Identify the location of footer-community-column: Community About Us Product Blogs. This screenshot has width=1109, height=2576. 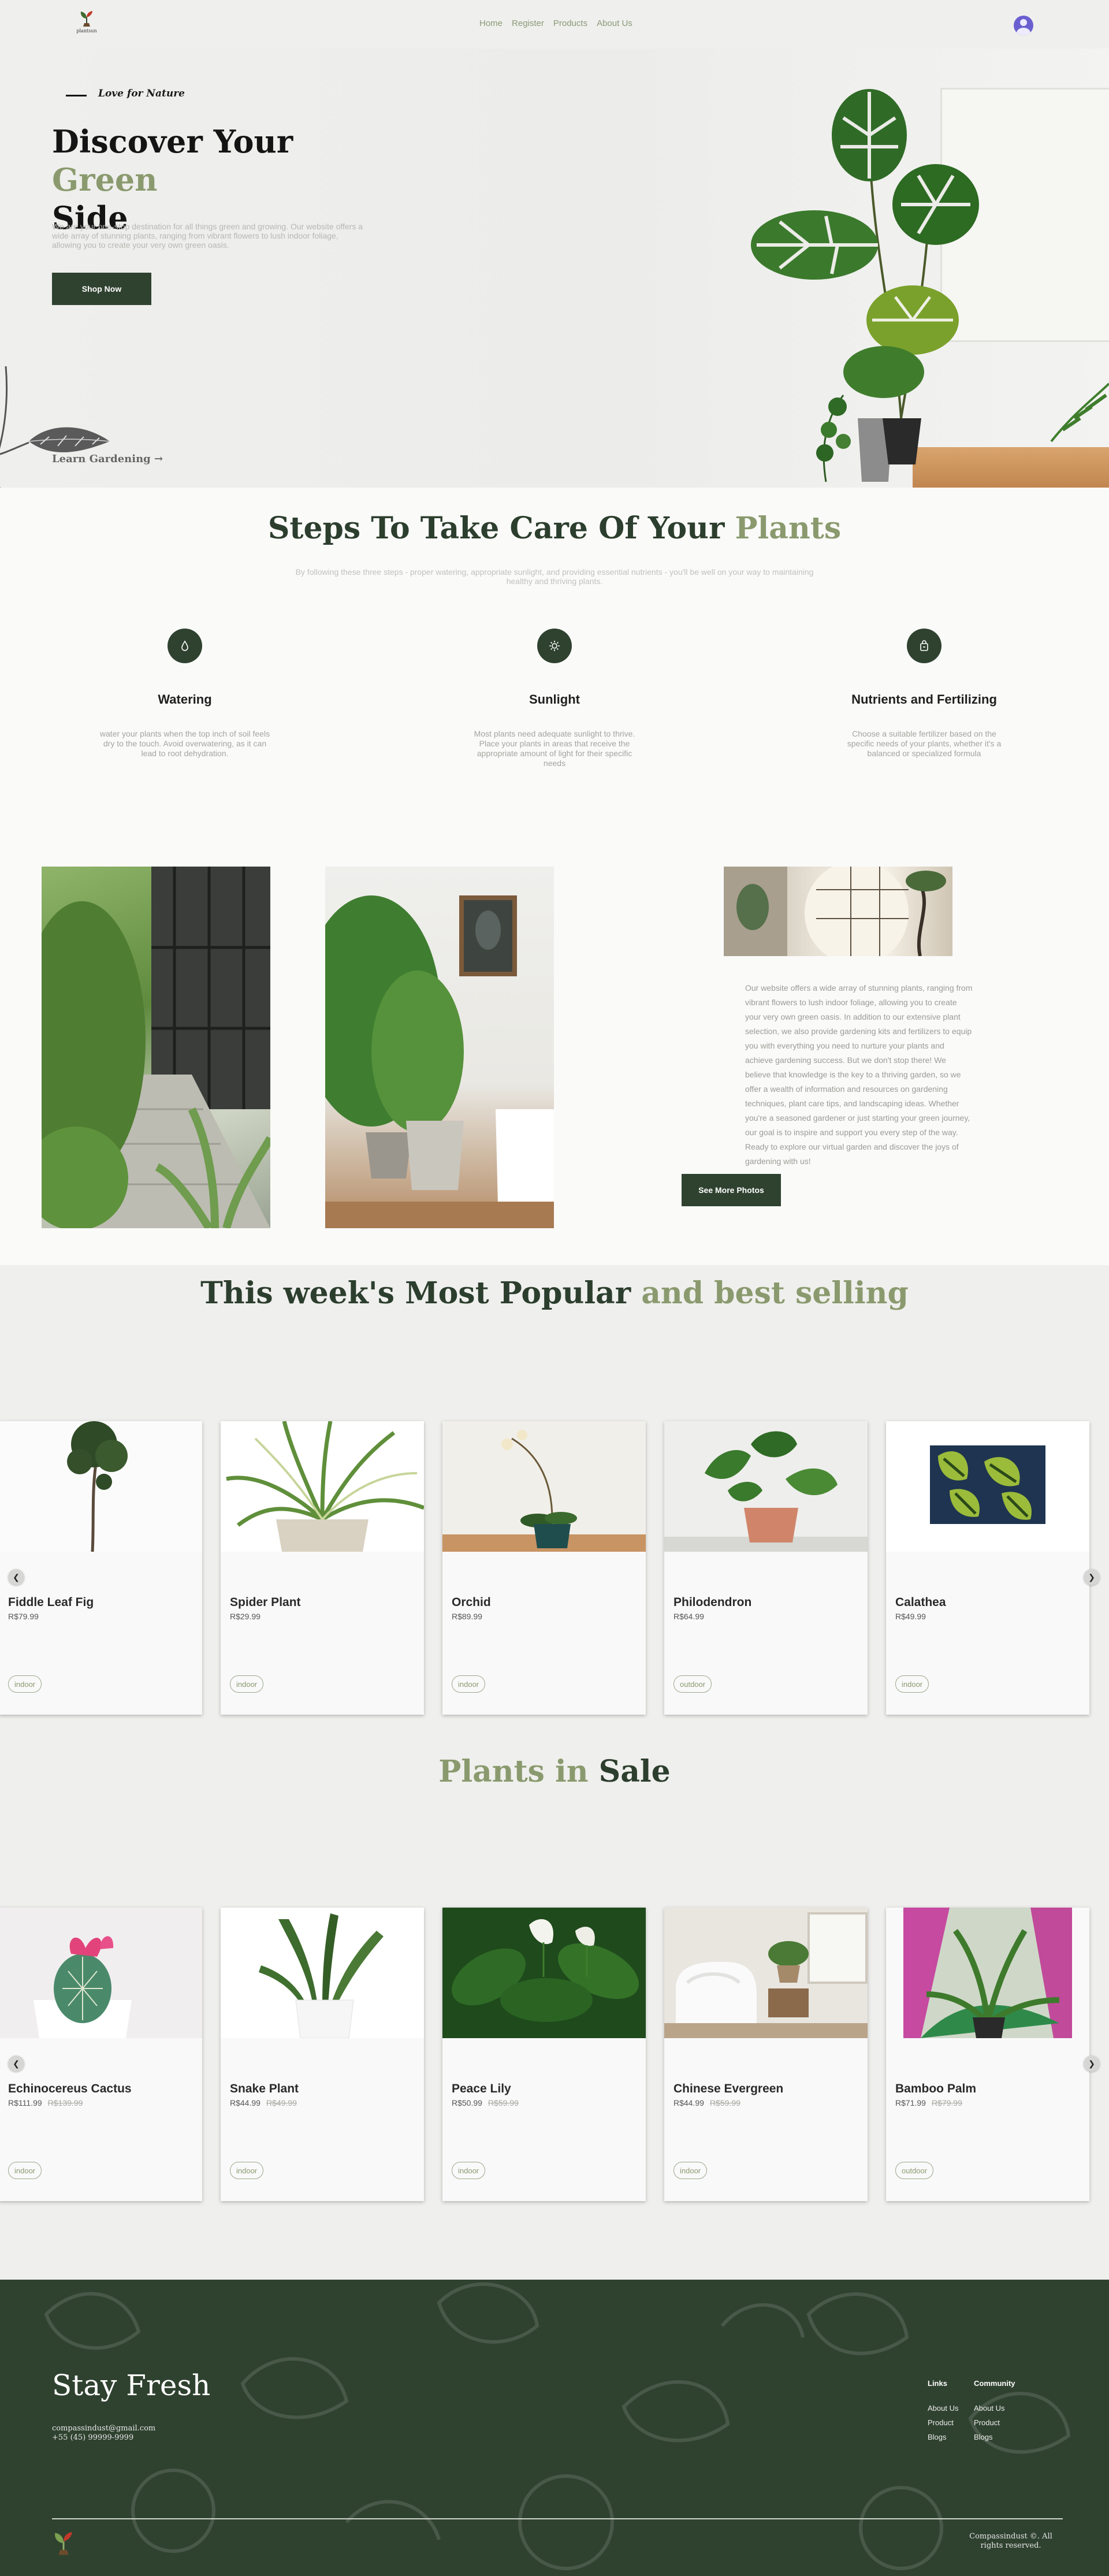
(994, 2413).